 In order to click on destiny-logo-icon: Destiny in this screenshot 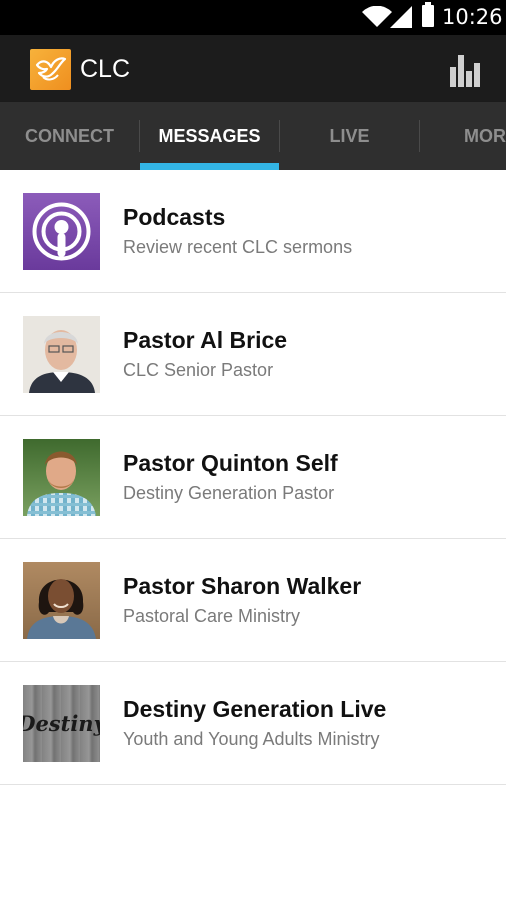, I will do `click(61, 723)`.